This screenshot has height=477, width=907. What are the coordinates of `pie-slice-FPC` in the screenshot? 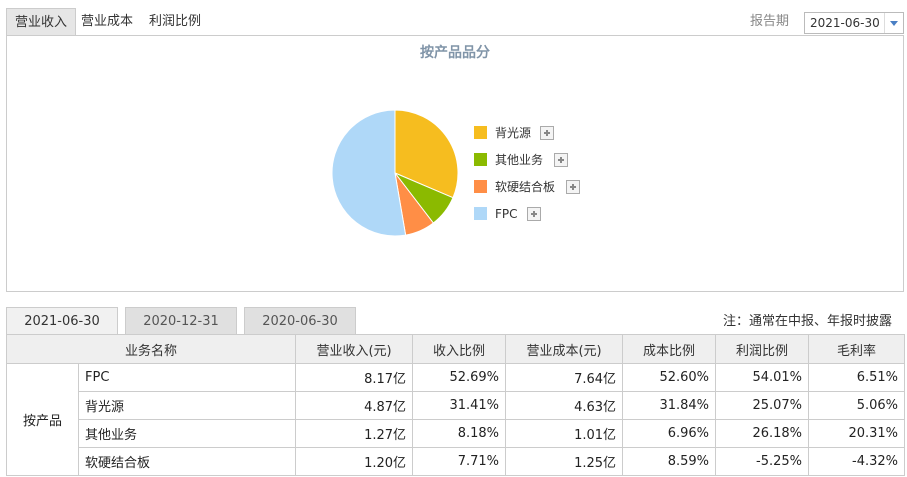 It's located at (369, 173).